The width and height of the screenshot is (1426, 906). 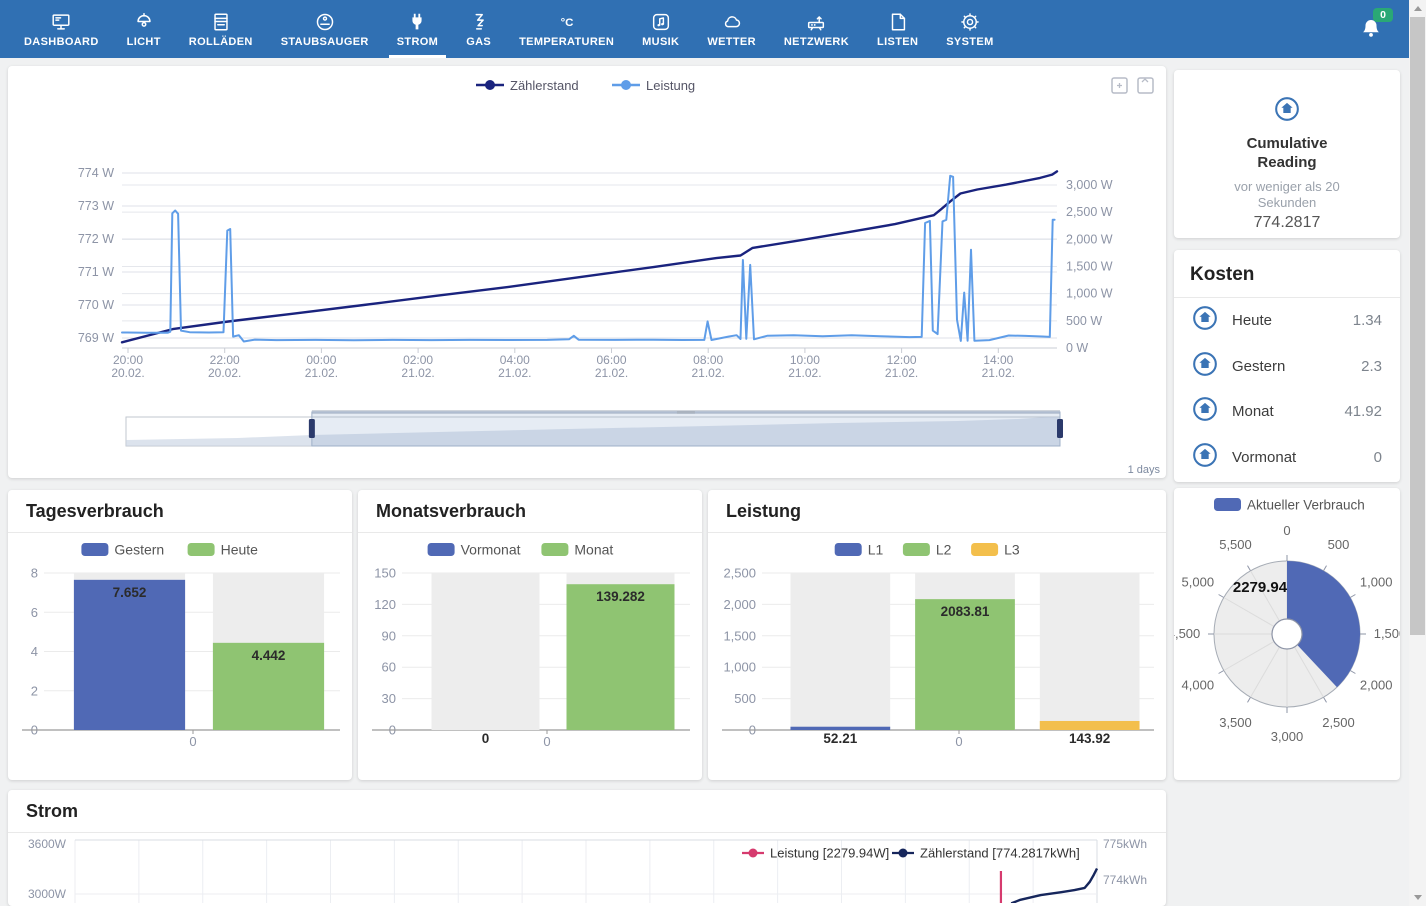 What do you see at coordinates (587, 811) in the screenshot?
I see `strom-detail-title: Strom` at bounding box center [587, 811].